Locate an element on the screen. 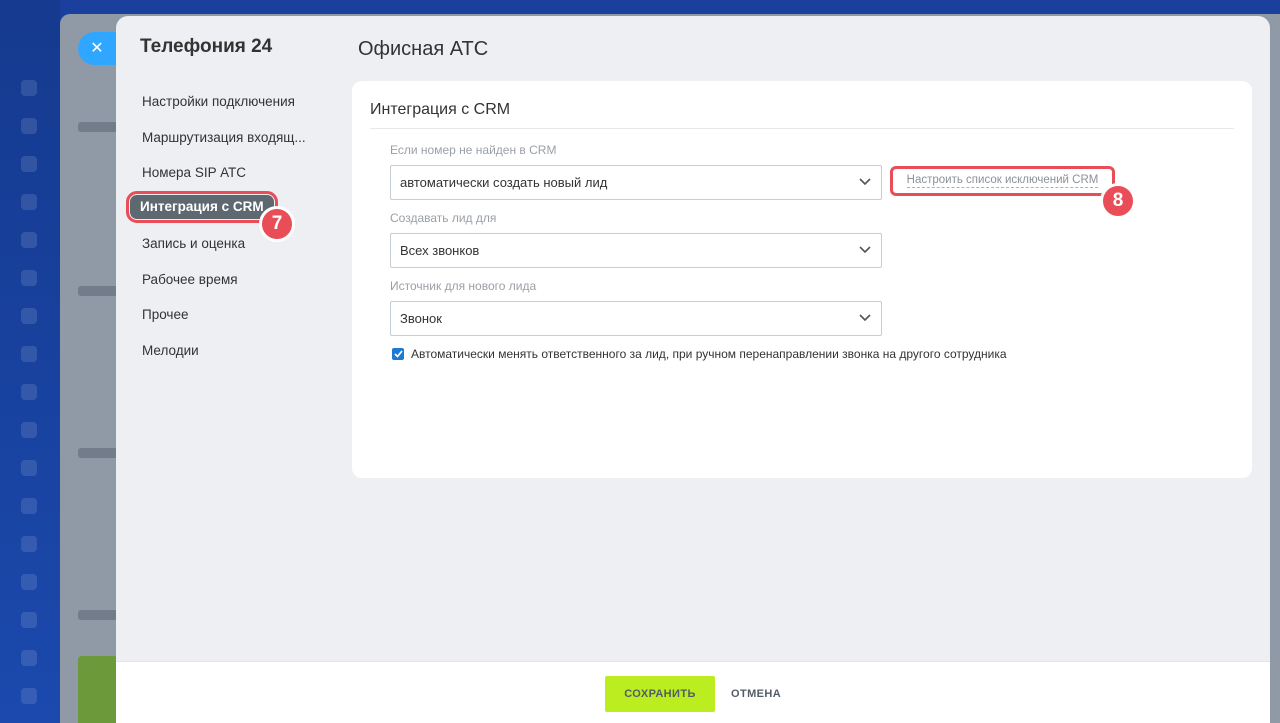 The width and height of the screenshot is (1280, 723). not-found-select: автоматически создать новый лид is located at coordinates (636, 182).